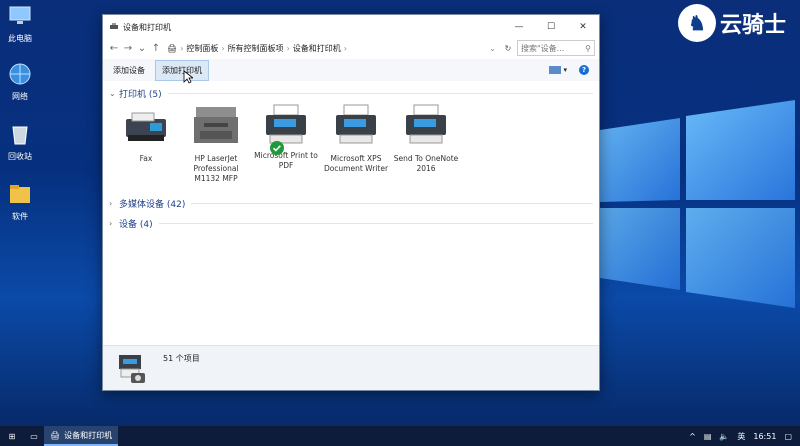 The image size is (800, 446). What do you see at coordinates (286, 160) in the screenshot?
I see `device-label: Microsoft Print to PDF` at bounding box center [286, 160].